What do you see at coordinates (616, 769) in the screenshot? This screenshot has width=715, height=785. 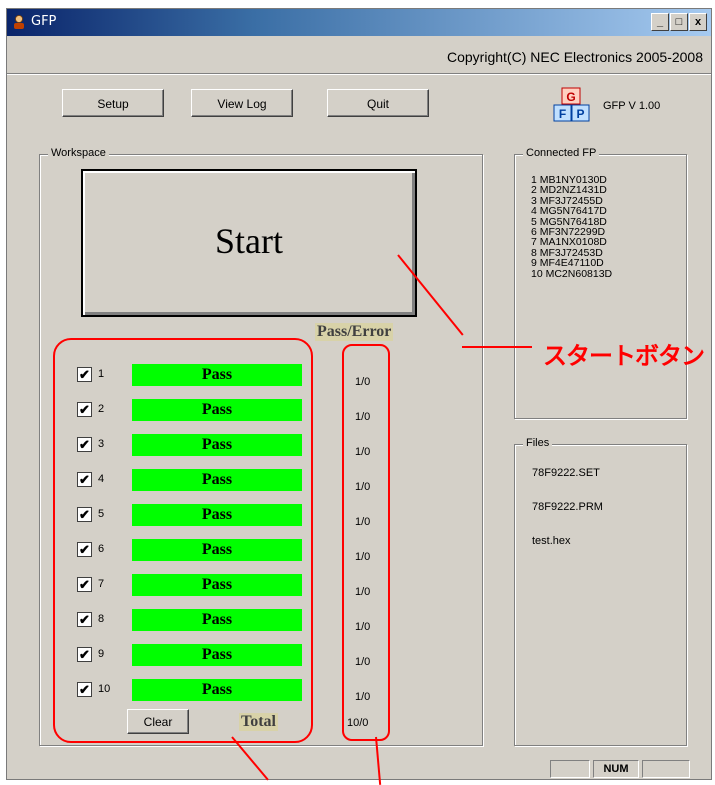 I see `status-num-indicator: NUM` at bounding box center [616, 769].